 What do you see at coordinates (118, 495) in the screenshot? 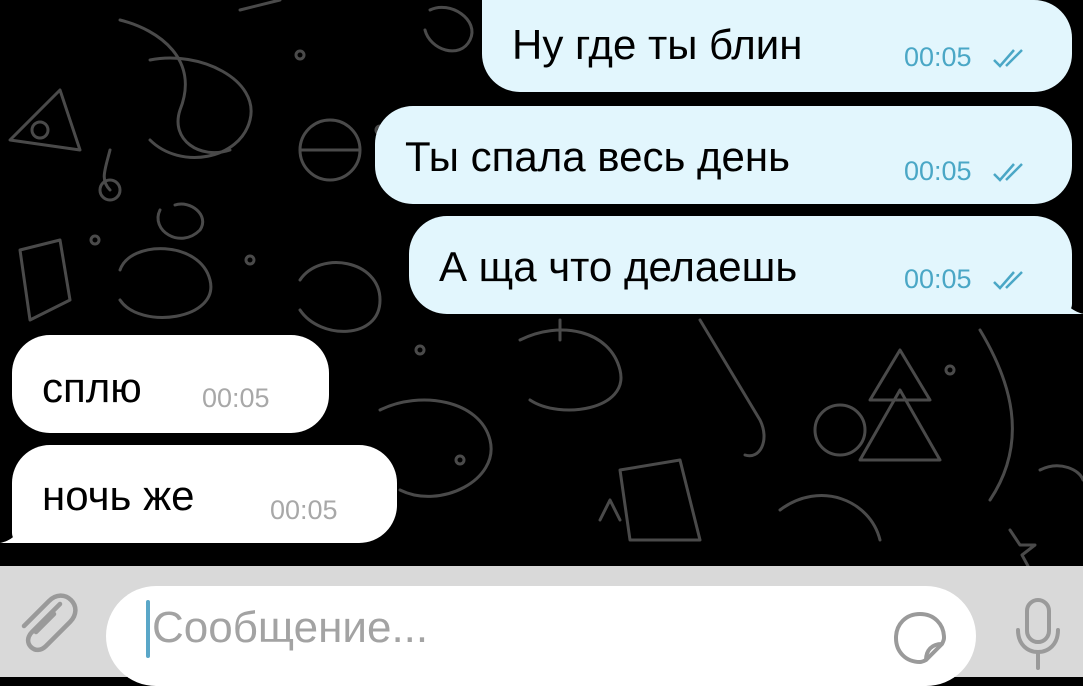
I see `message-text: ночь же` at bounding box center [118, 495].